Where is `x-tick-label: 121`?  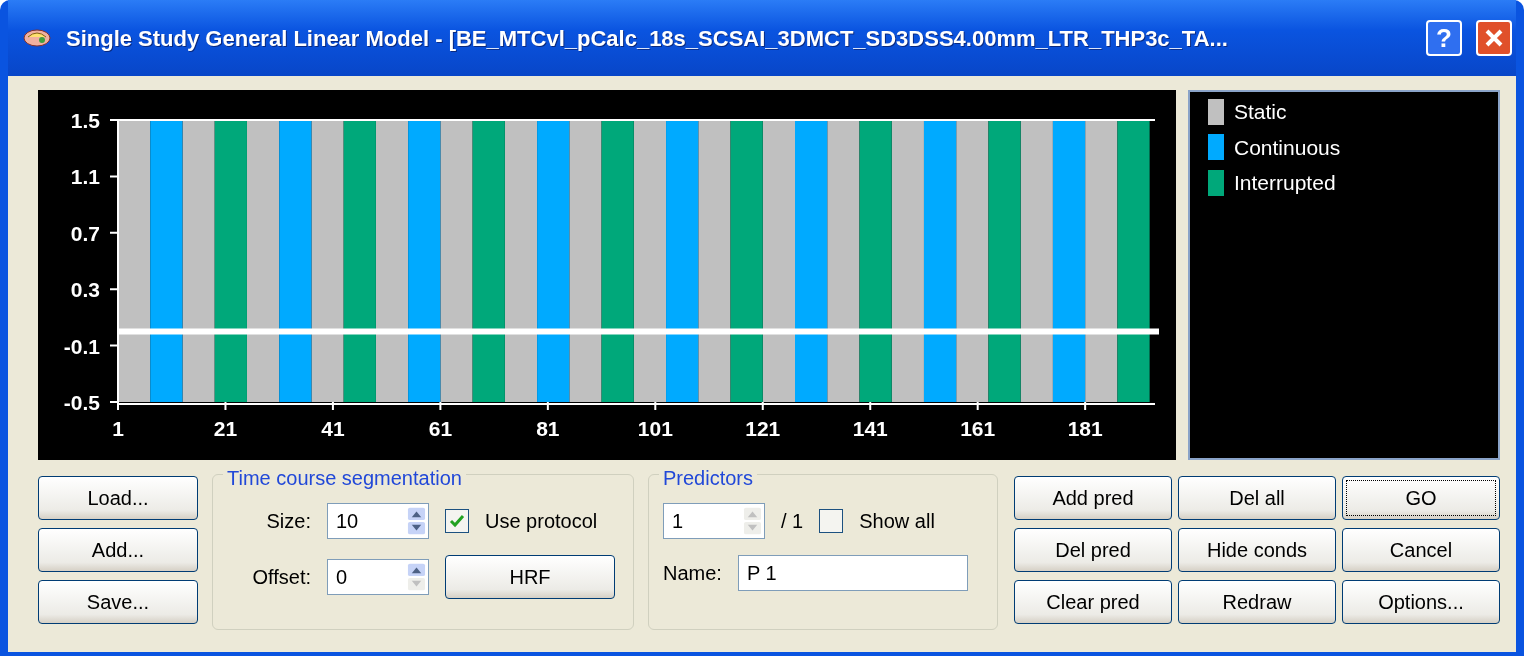
x-tick-label: 121 is located at coordinates (763, 428).